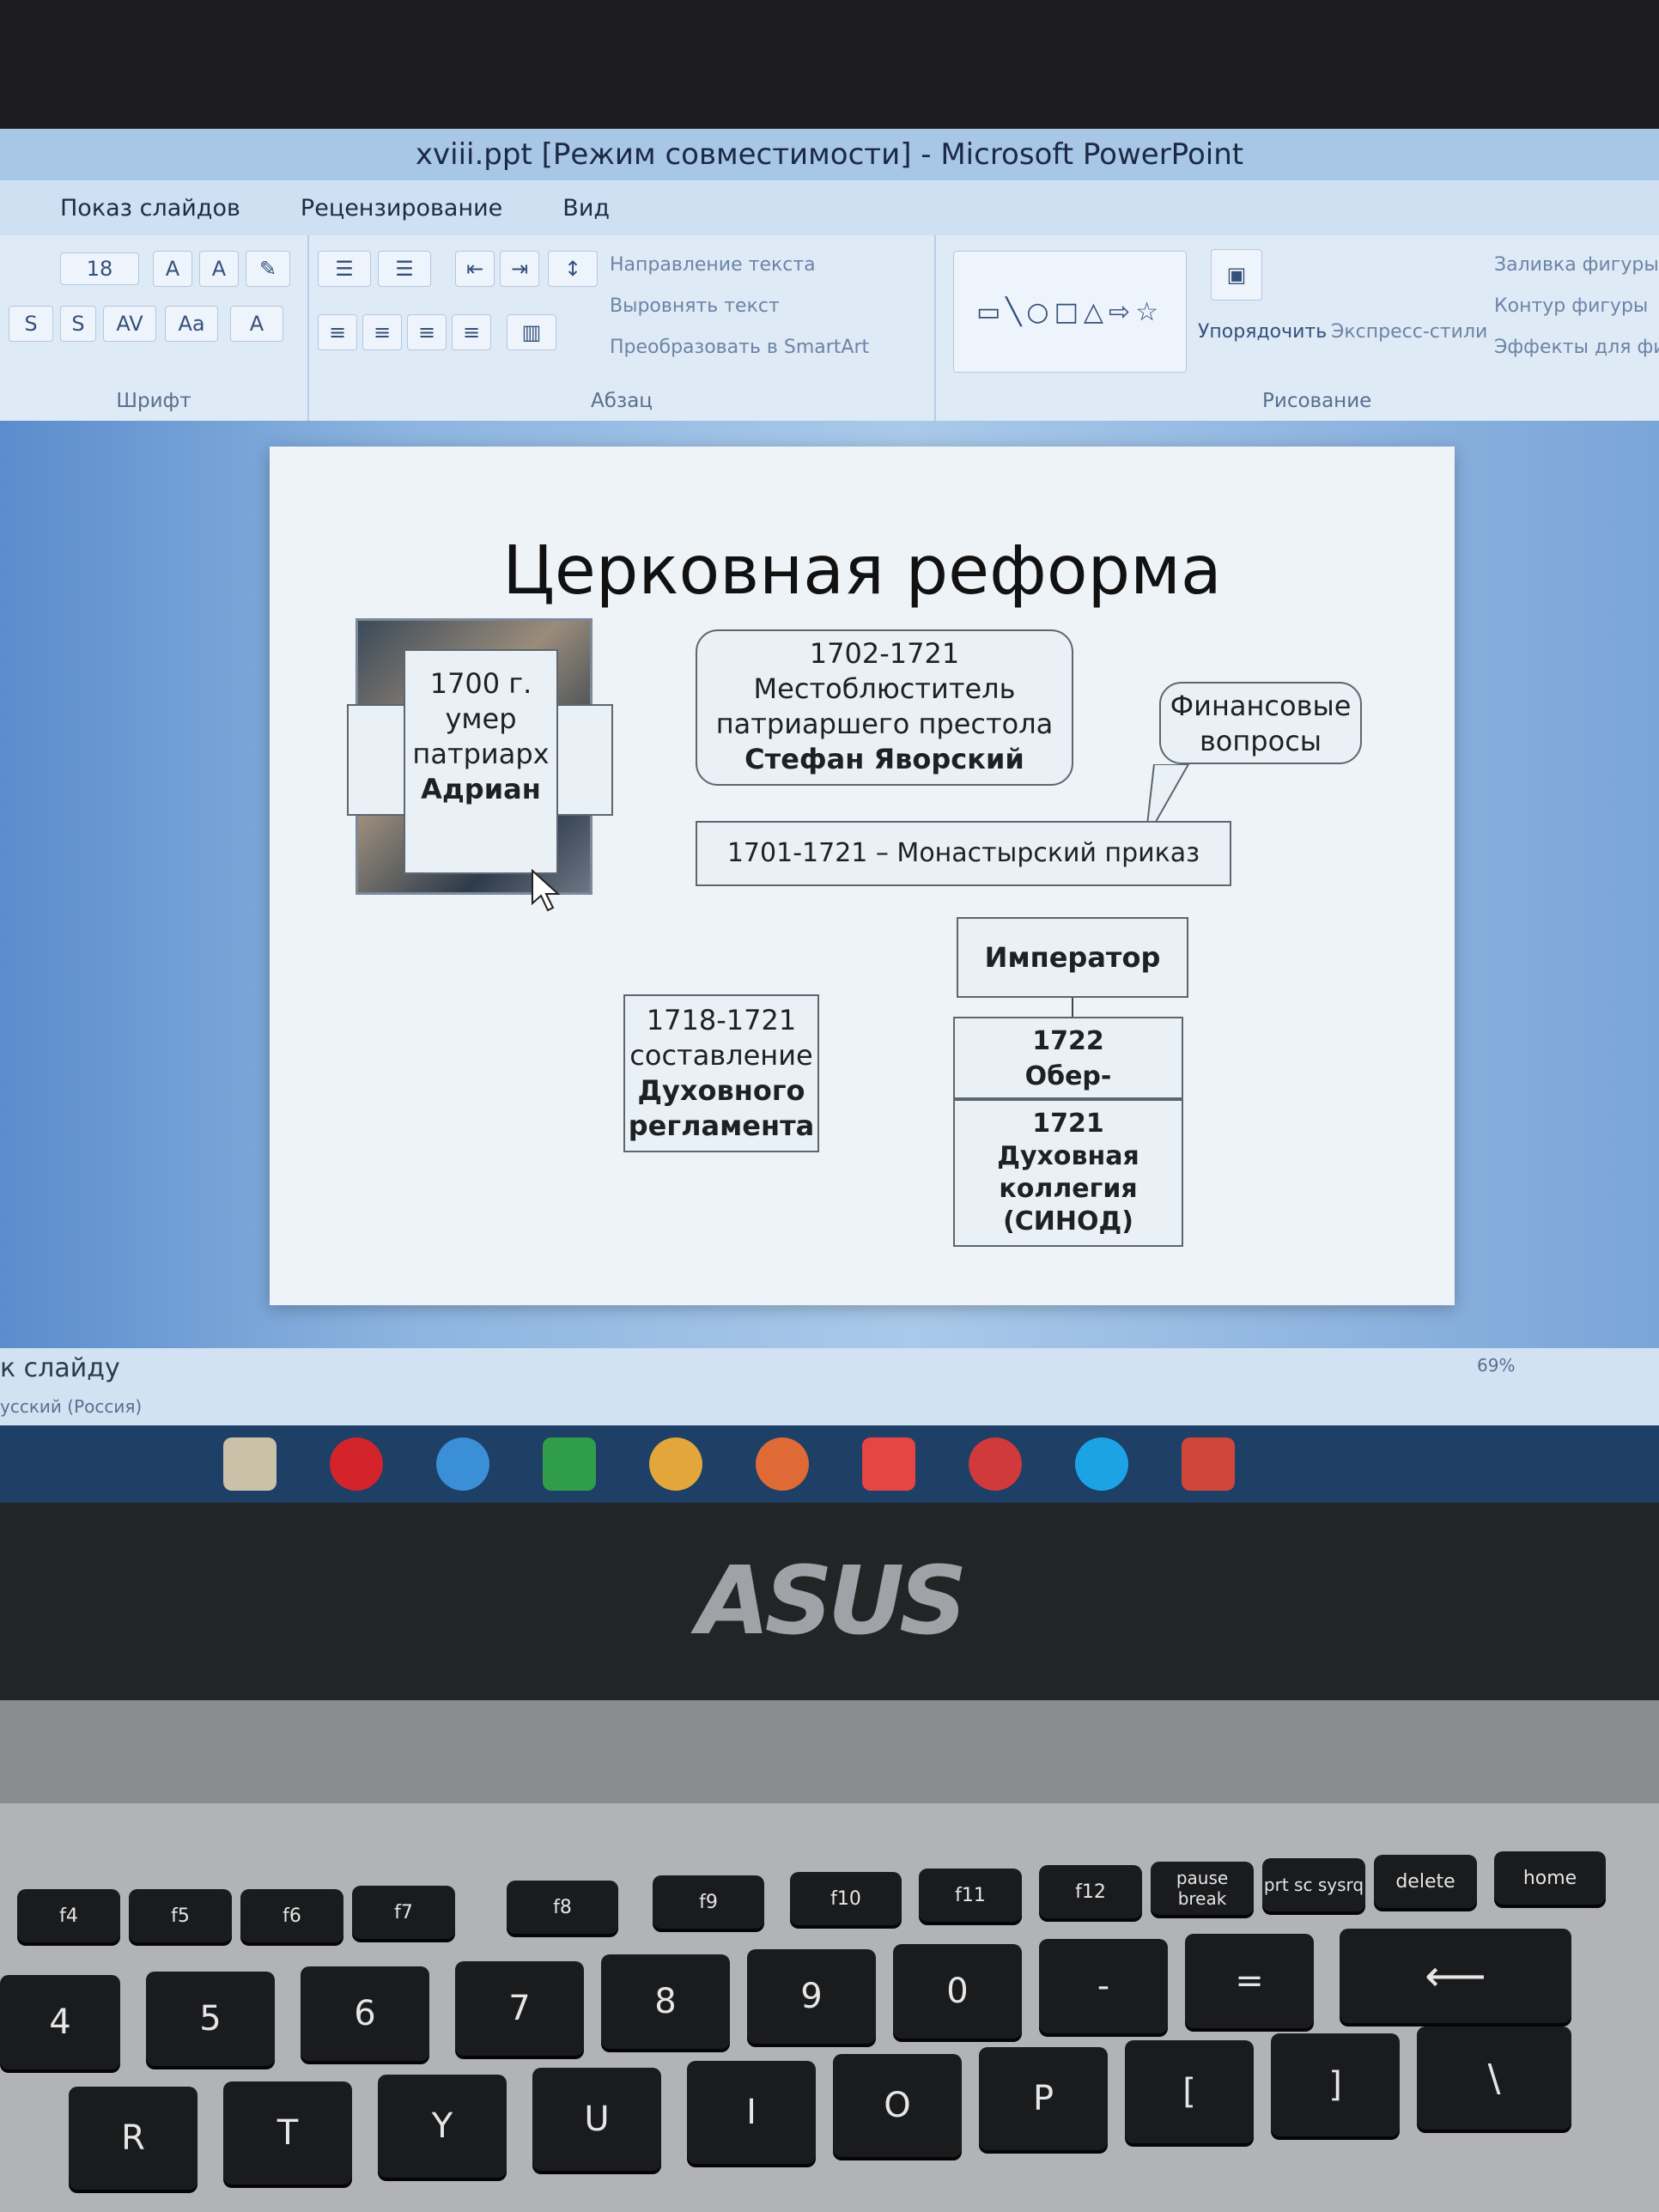  I want to click on shadow-button: S, so click(78, 324).